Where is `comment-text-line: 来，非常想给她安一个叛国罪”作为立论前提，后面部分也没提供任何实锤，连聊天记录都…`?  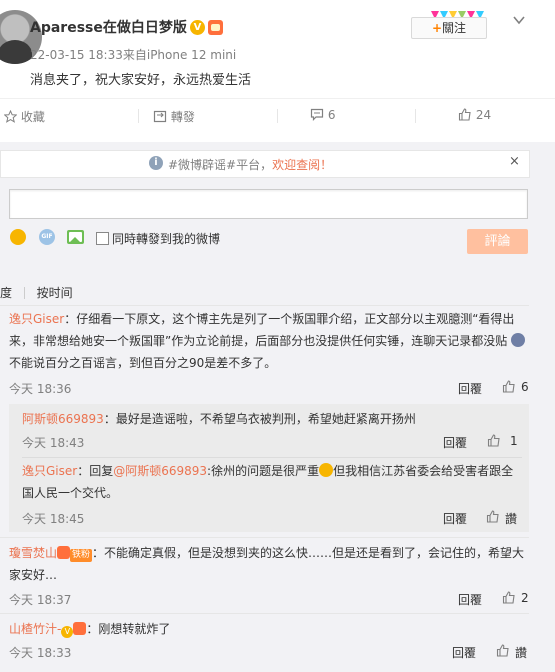
comment-text-line: 来，非常想给她安一个叛国罪”作为立论前提，后面部分也没提供任何实锤，连聊天记录都… is located at coordinates (258, 341).